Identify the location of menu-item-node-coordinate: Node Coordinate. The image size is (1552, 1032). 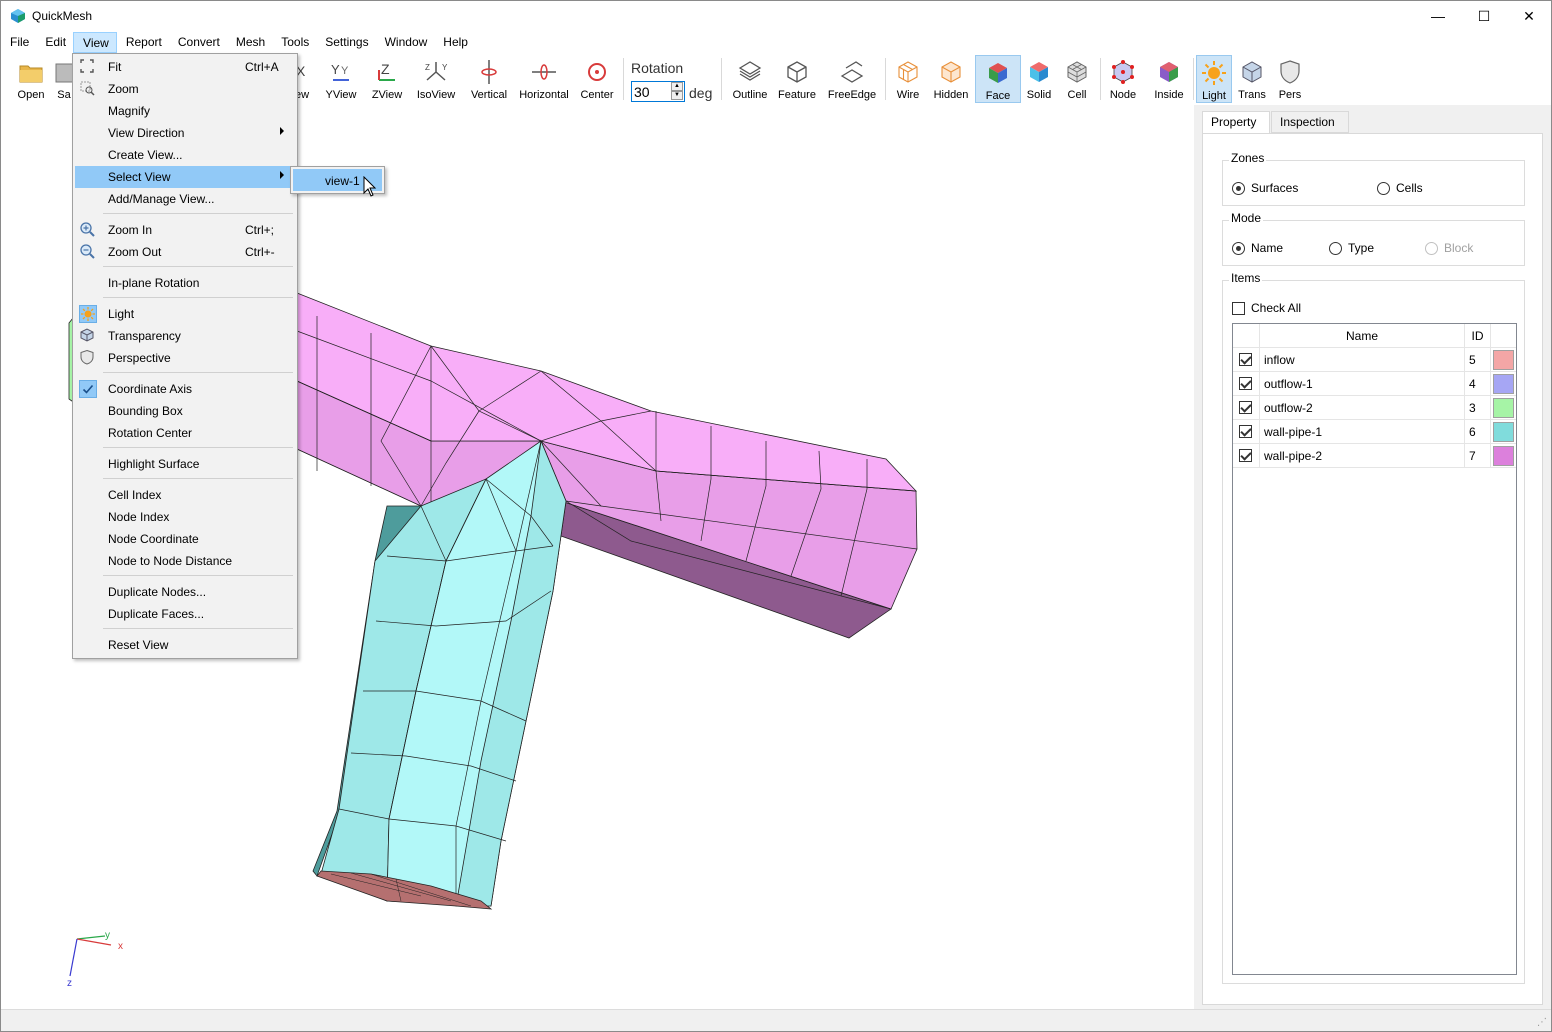
(185, 539).